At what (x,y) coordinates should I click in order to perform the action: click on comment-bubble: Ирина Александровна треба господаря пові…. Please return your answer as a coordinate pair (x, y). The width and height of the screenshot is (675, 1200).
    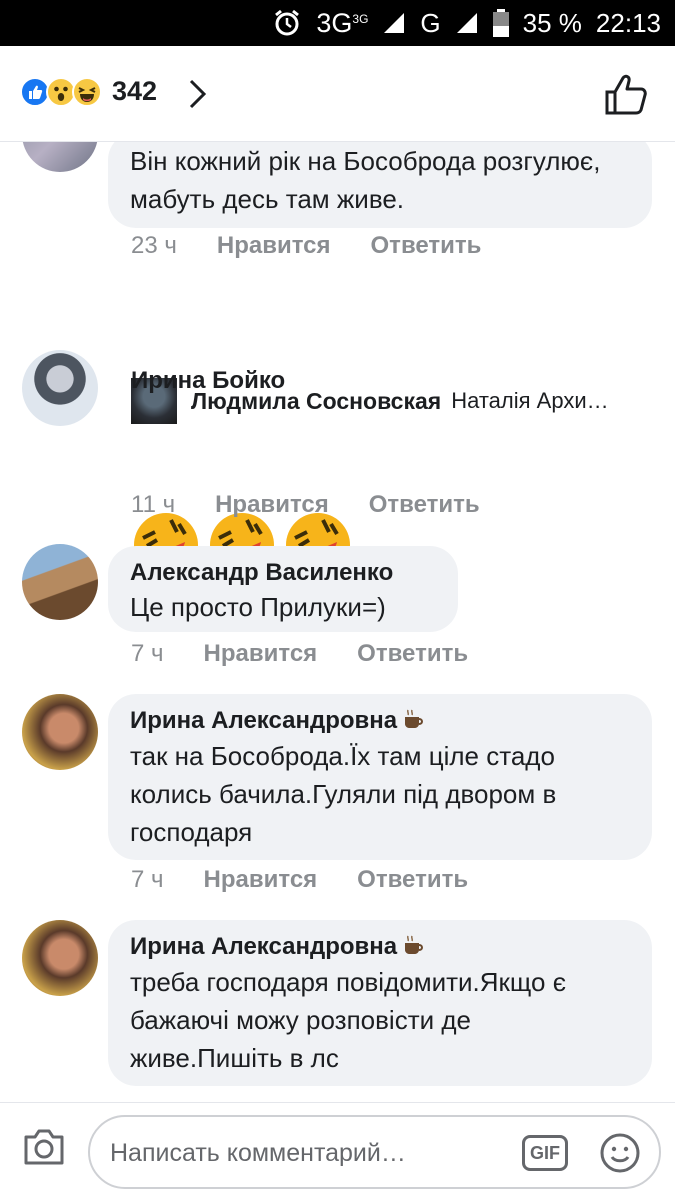
    Looking at the image, I should click on (380, 1003).